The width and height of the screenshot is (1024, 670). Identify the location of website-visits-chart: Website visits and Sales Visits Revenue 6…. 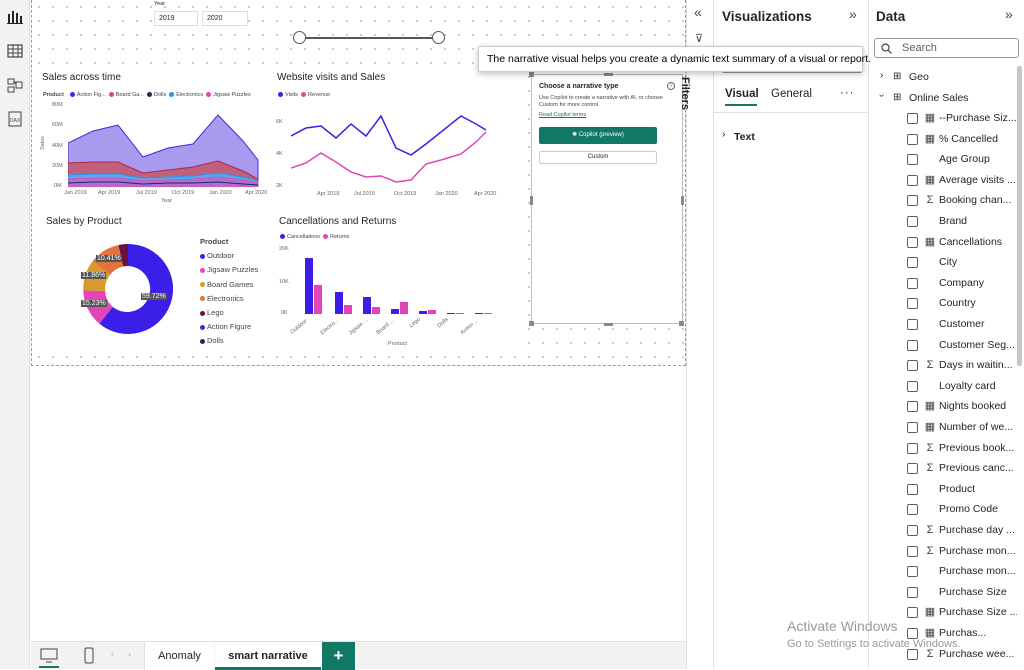
(397, 139).